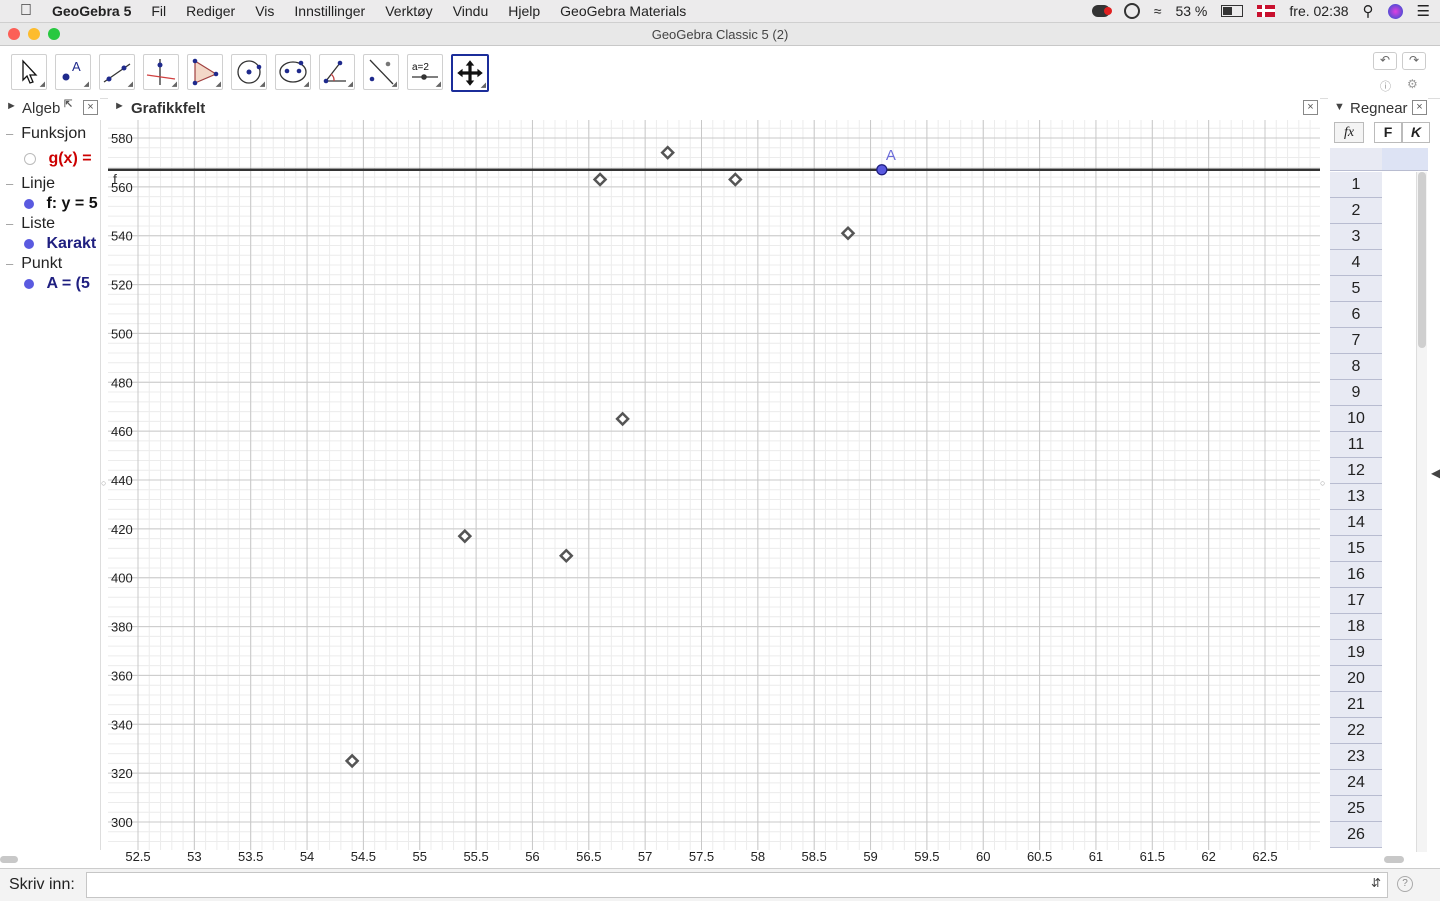 The height and width of the screenshot is (901, 1440). Describe the element at coordinates (1356, 315) in the screenshot. I see `row-header: 6` at that location.